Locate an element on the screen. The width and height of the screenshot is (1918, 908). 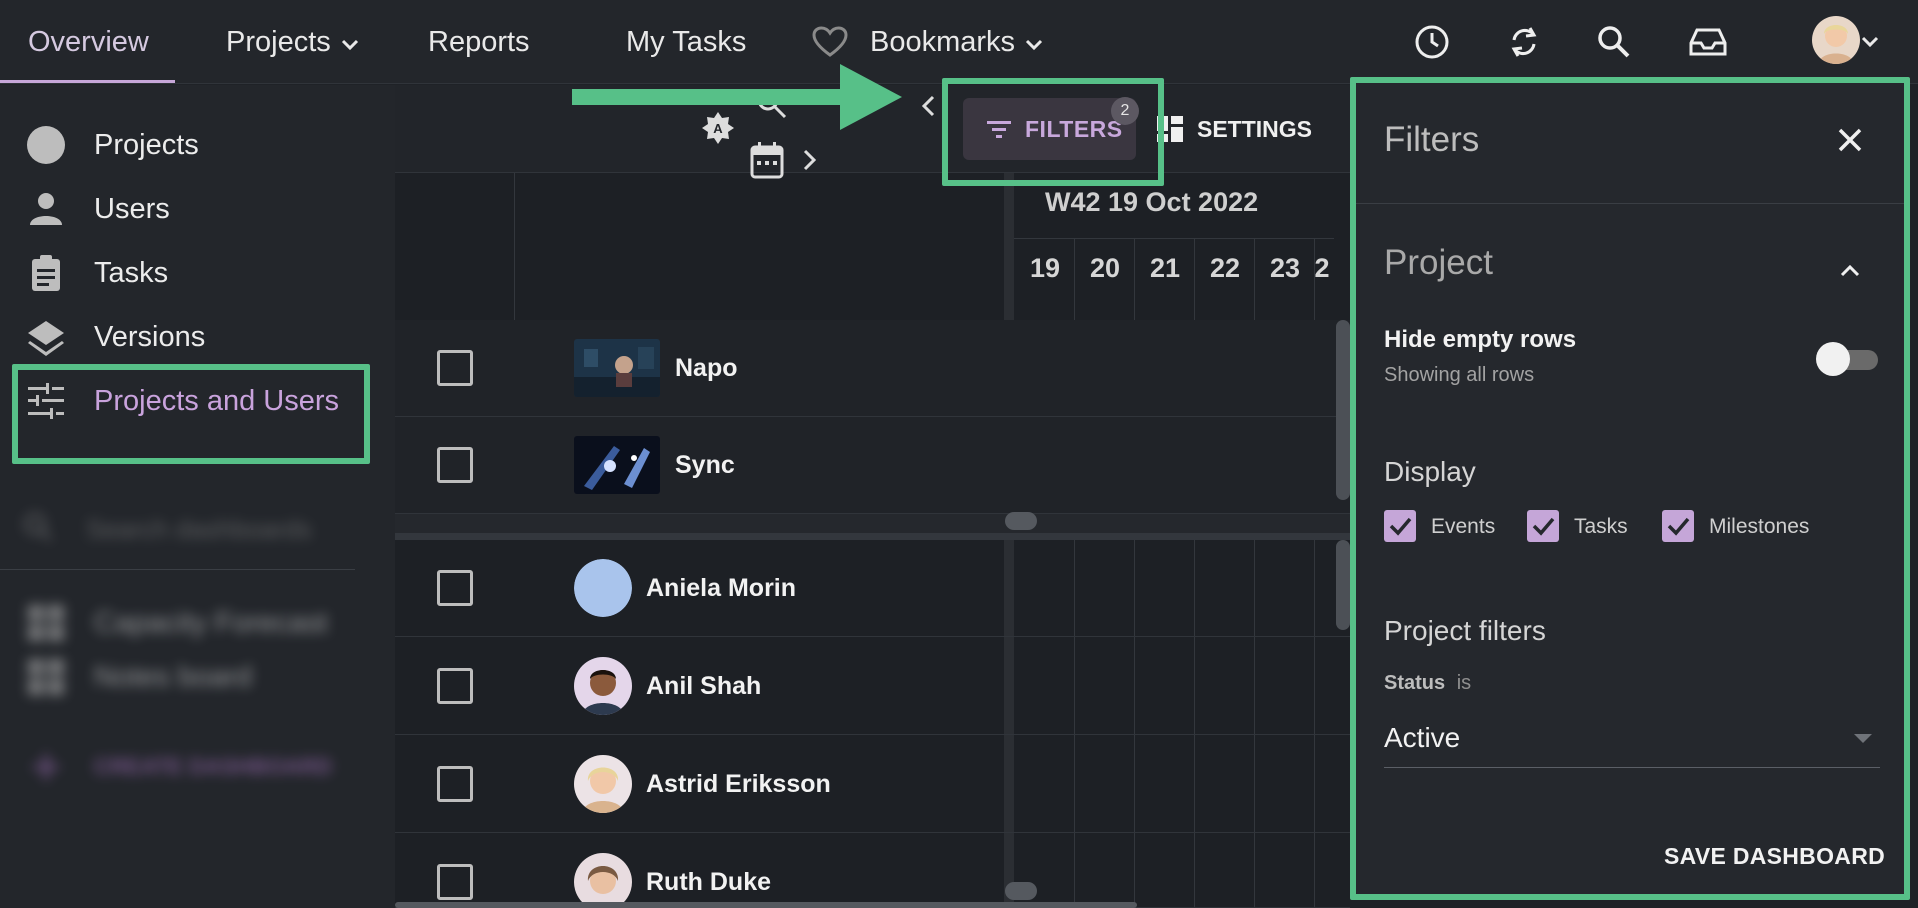
user-name: Anil Shah is located at coordinates (704, 686).